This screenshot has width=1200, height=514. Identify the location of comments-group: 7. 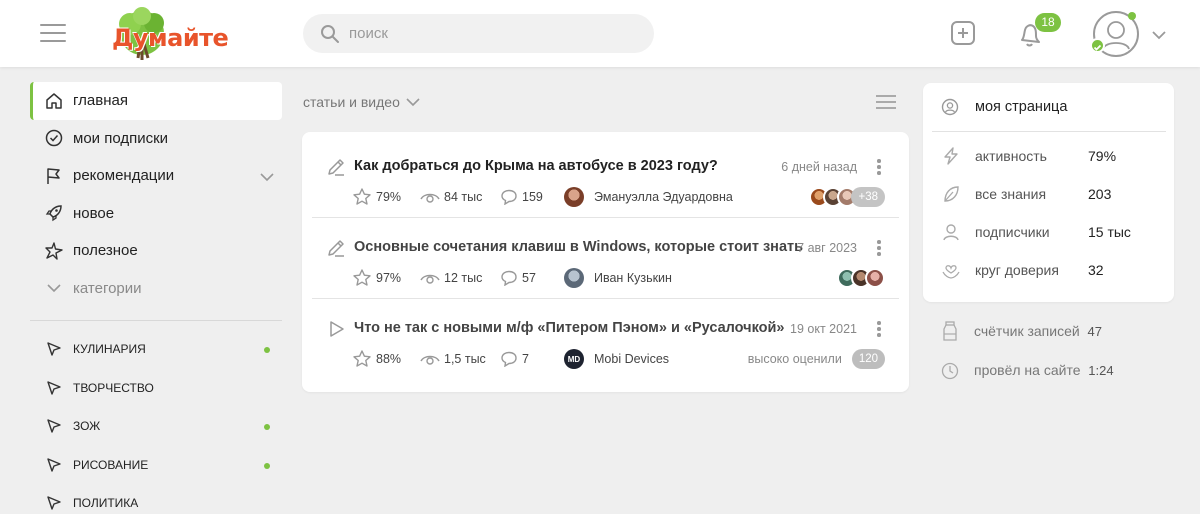
(532, 359).